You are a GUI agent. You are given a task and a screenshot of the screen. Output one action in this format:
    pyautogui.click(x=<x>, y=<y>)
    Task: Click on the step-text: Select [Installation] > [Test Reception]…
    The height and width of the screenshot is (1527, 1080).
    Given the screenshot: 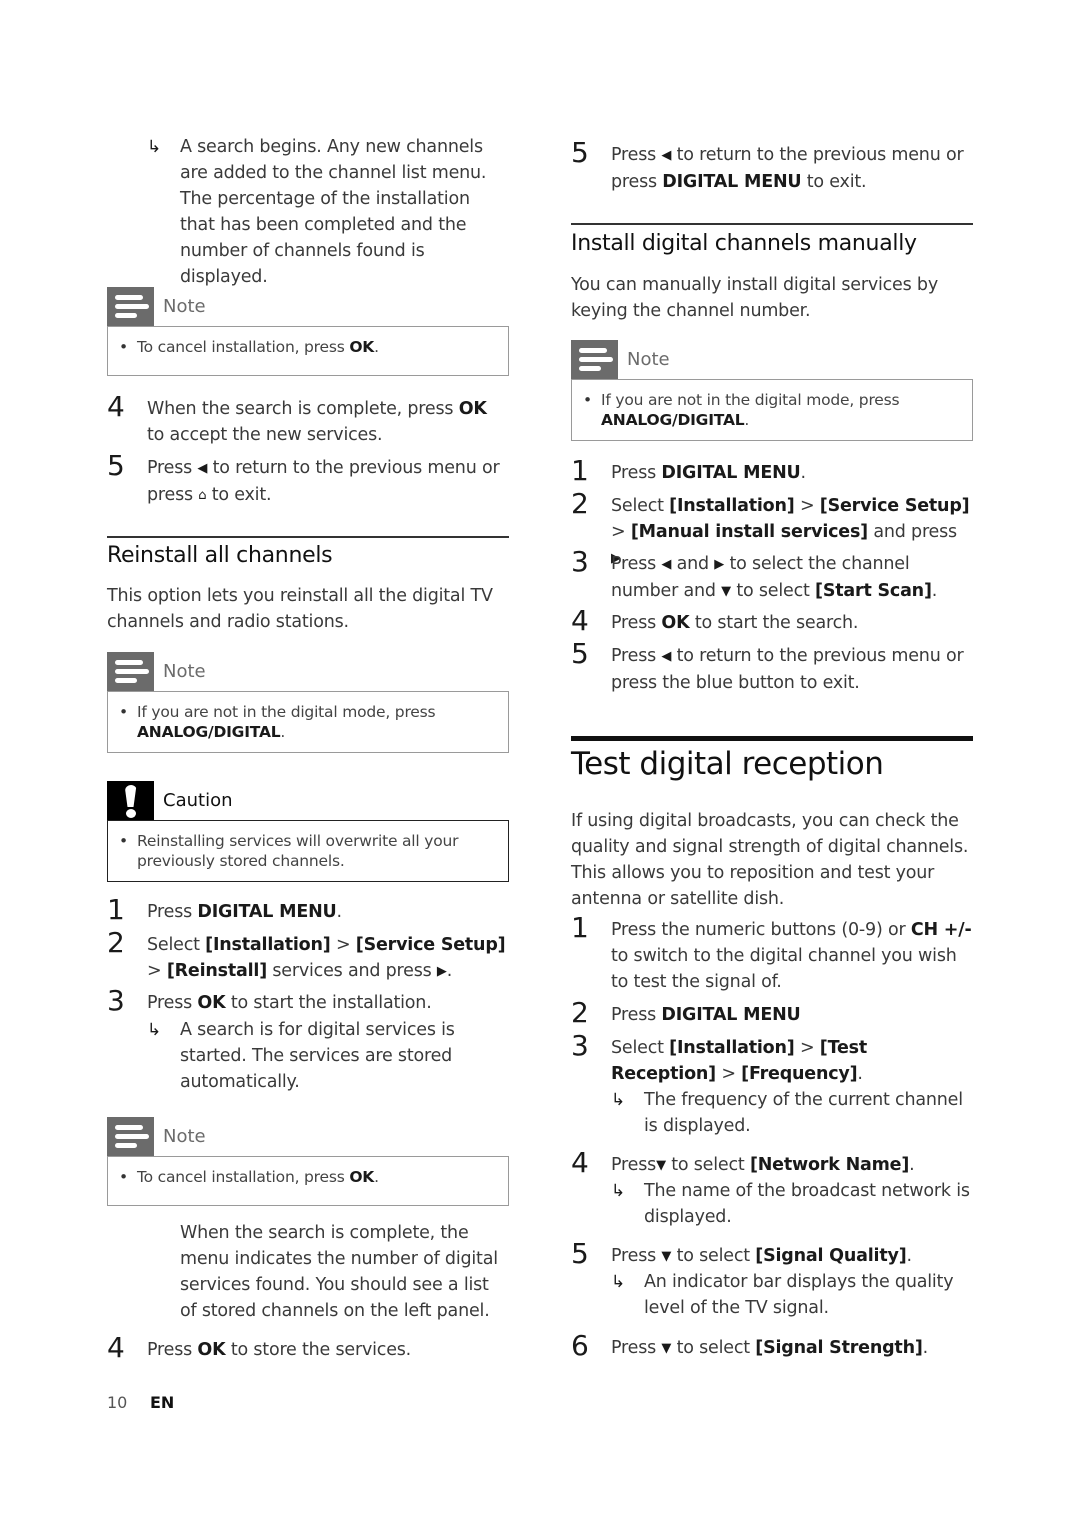 What is the action you would take?
    pyautogui.click(x=739, y=1061)
    